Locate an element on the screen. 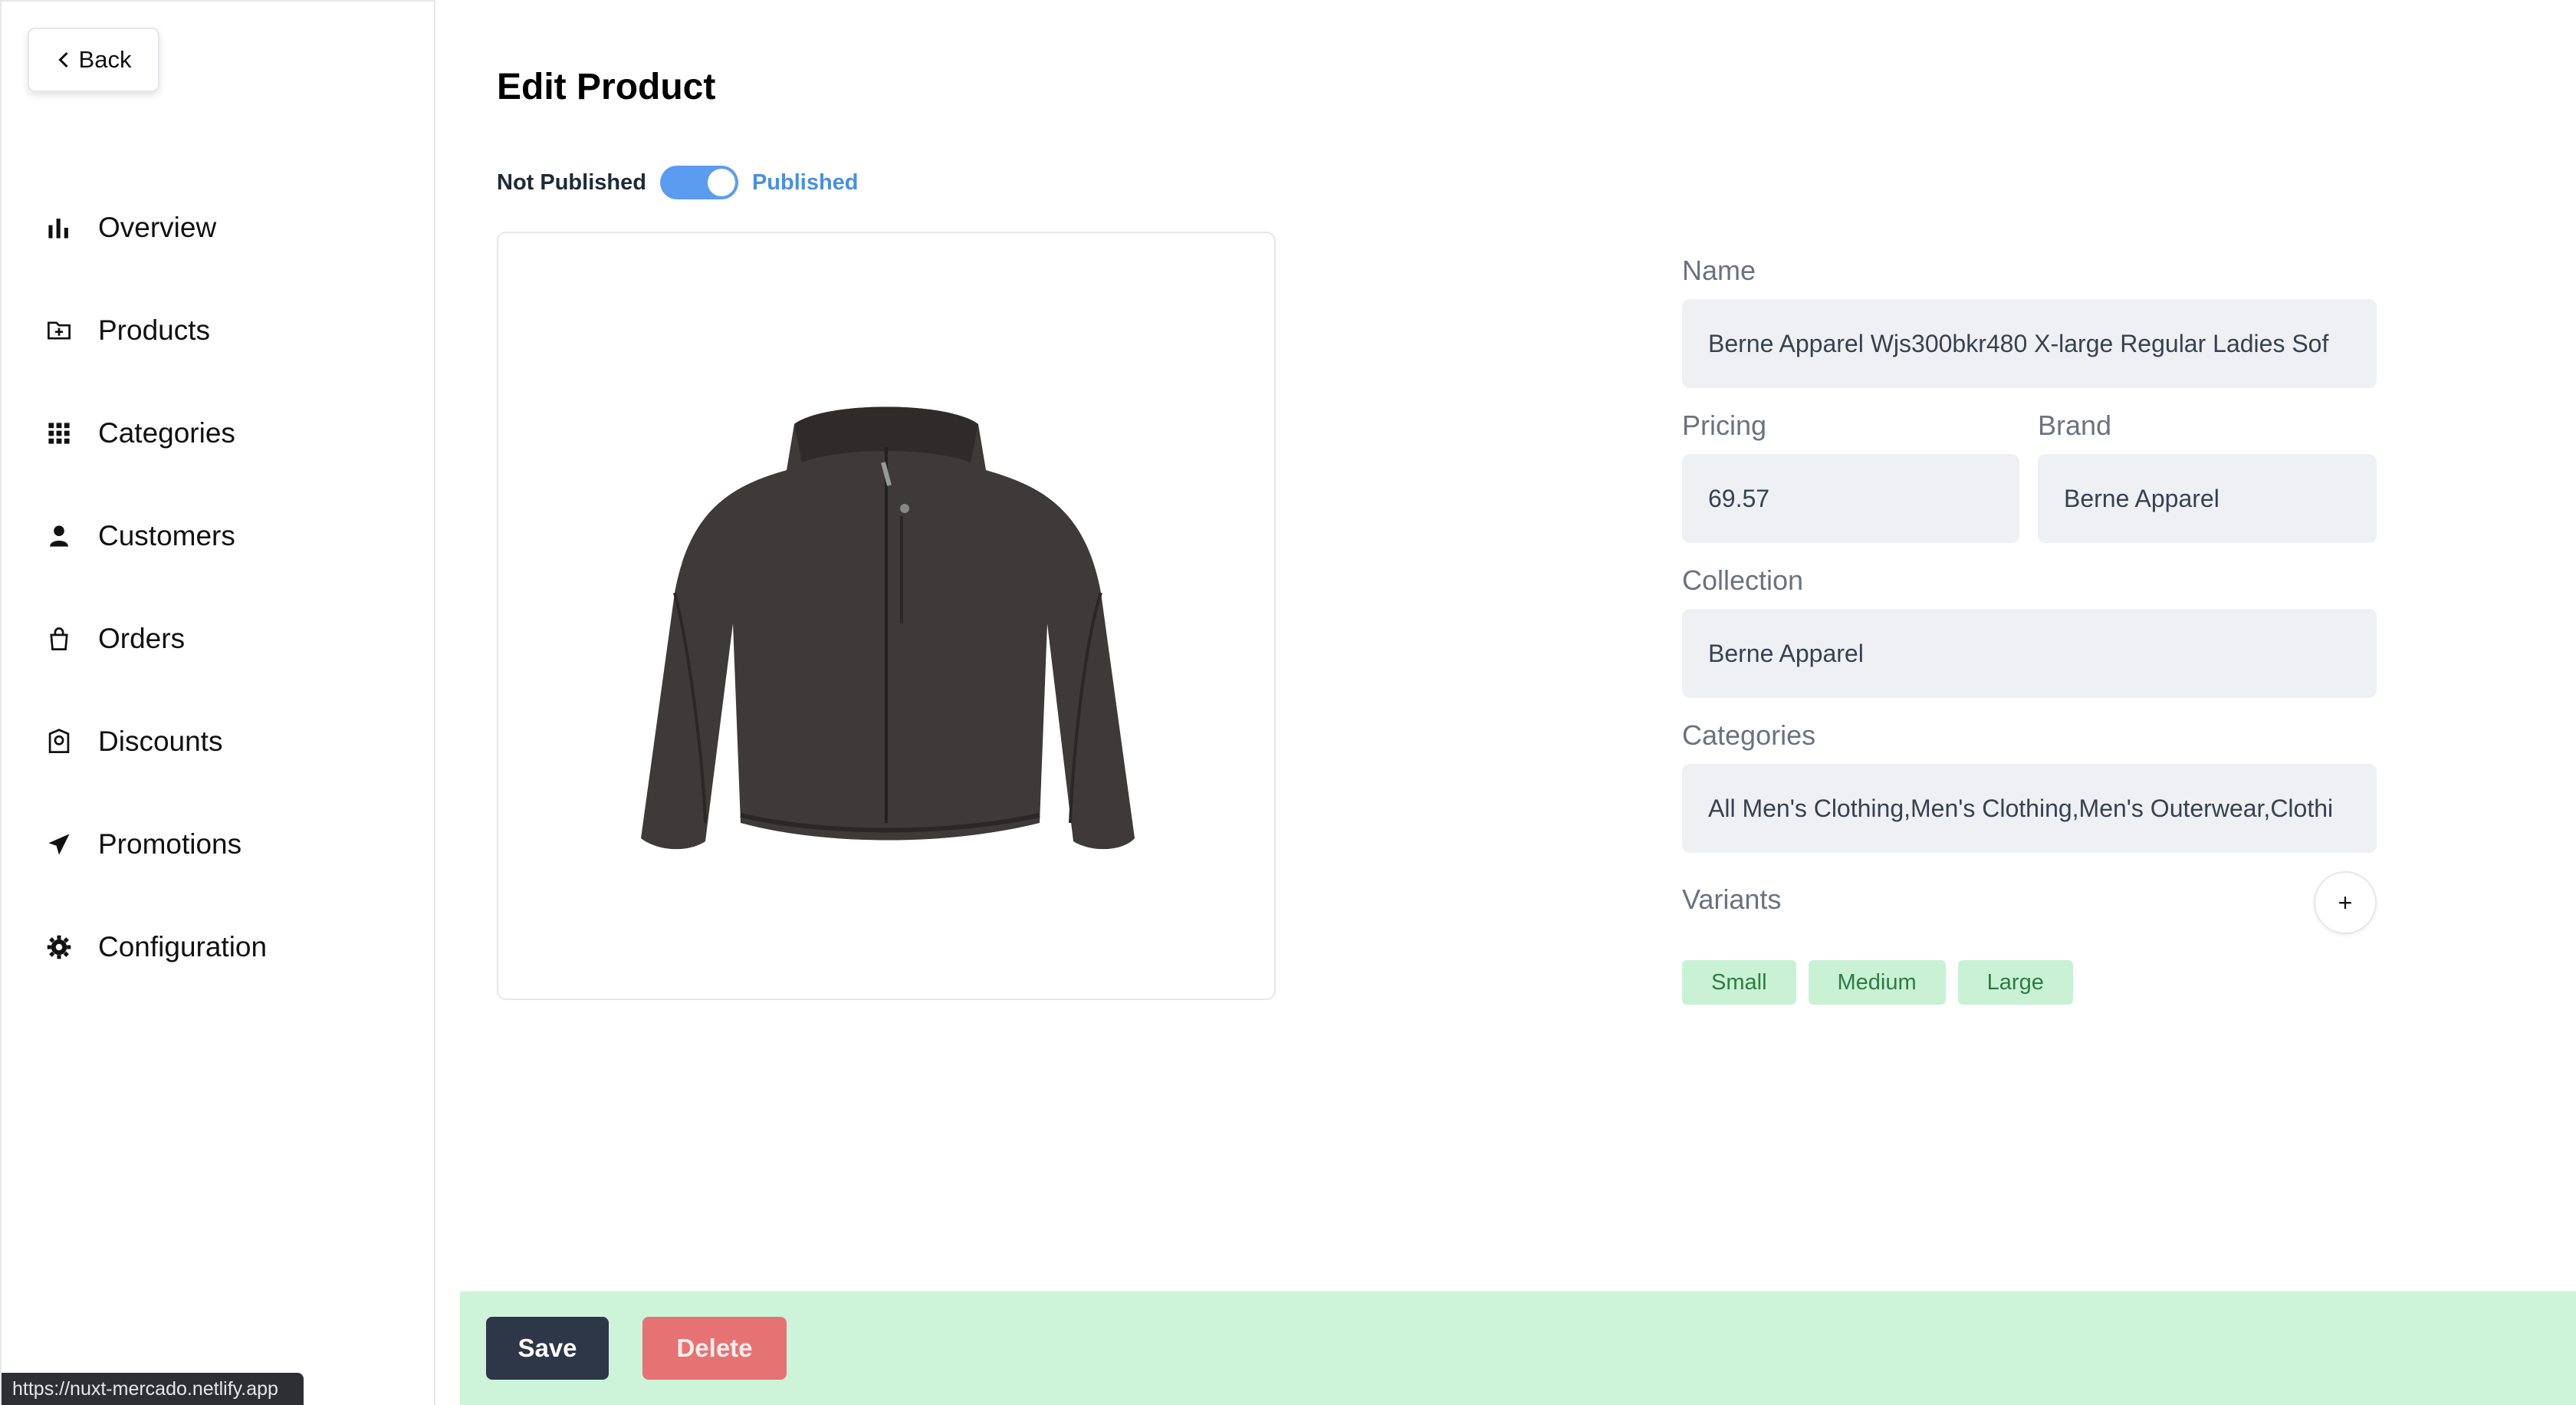 The image size is (2576, 1405). product-image is located at coordinates (888, 628).